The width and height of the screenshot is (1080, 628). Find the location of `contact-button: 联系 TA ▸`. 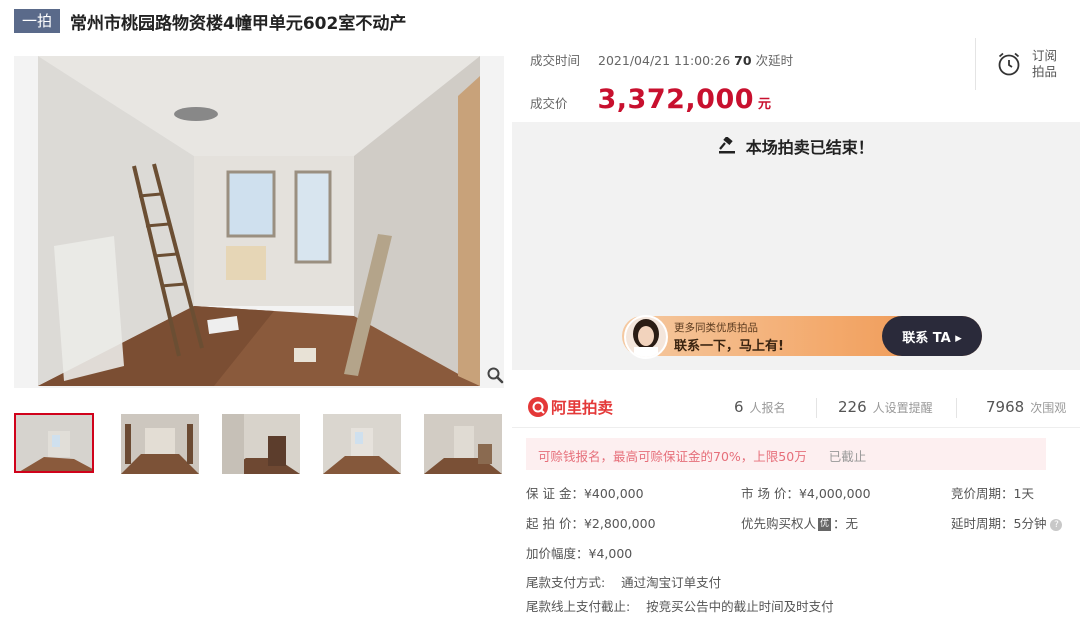

contact-button: 联系 TA ▸ is located at coordinates (932, 336).